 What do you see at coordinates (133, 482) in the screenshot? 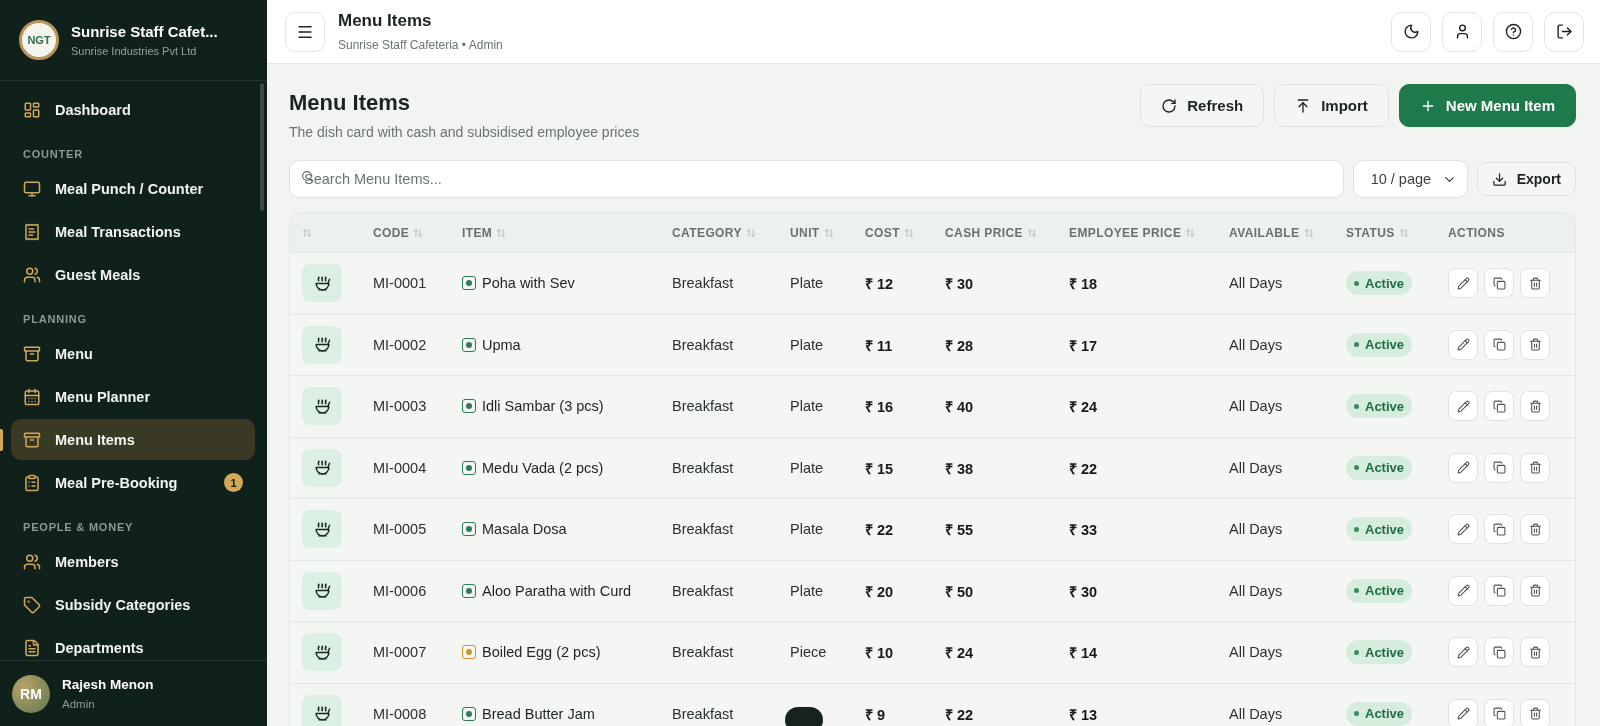
I see `nav-item: Meal Pre-Booking 1` at bounding box center [133, 482].